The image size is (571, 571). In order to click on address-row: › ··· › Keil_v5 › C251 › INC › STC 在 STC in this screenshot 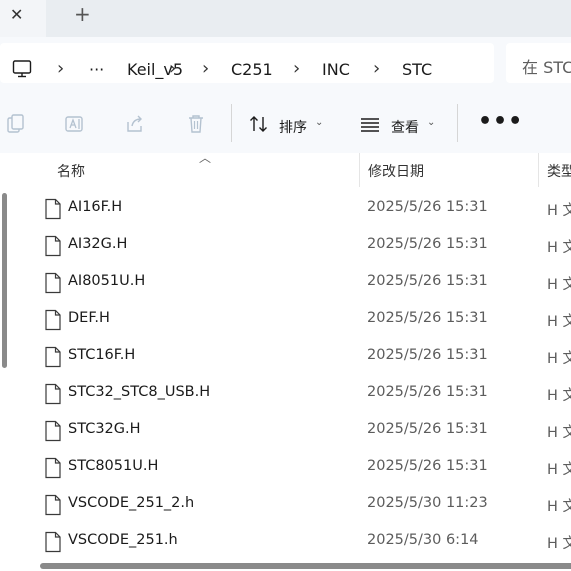, I will do `click(285, 64)`.